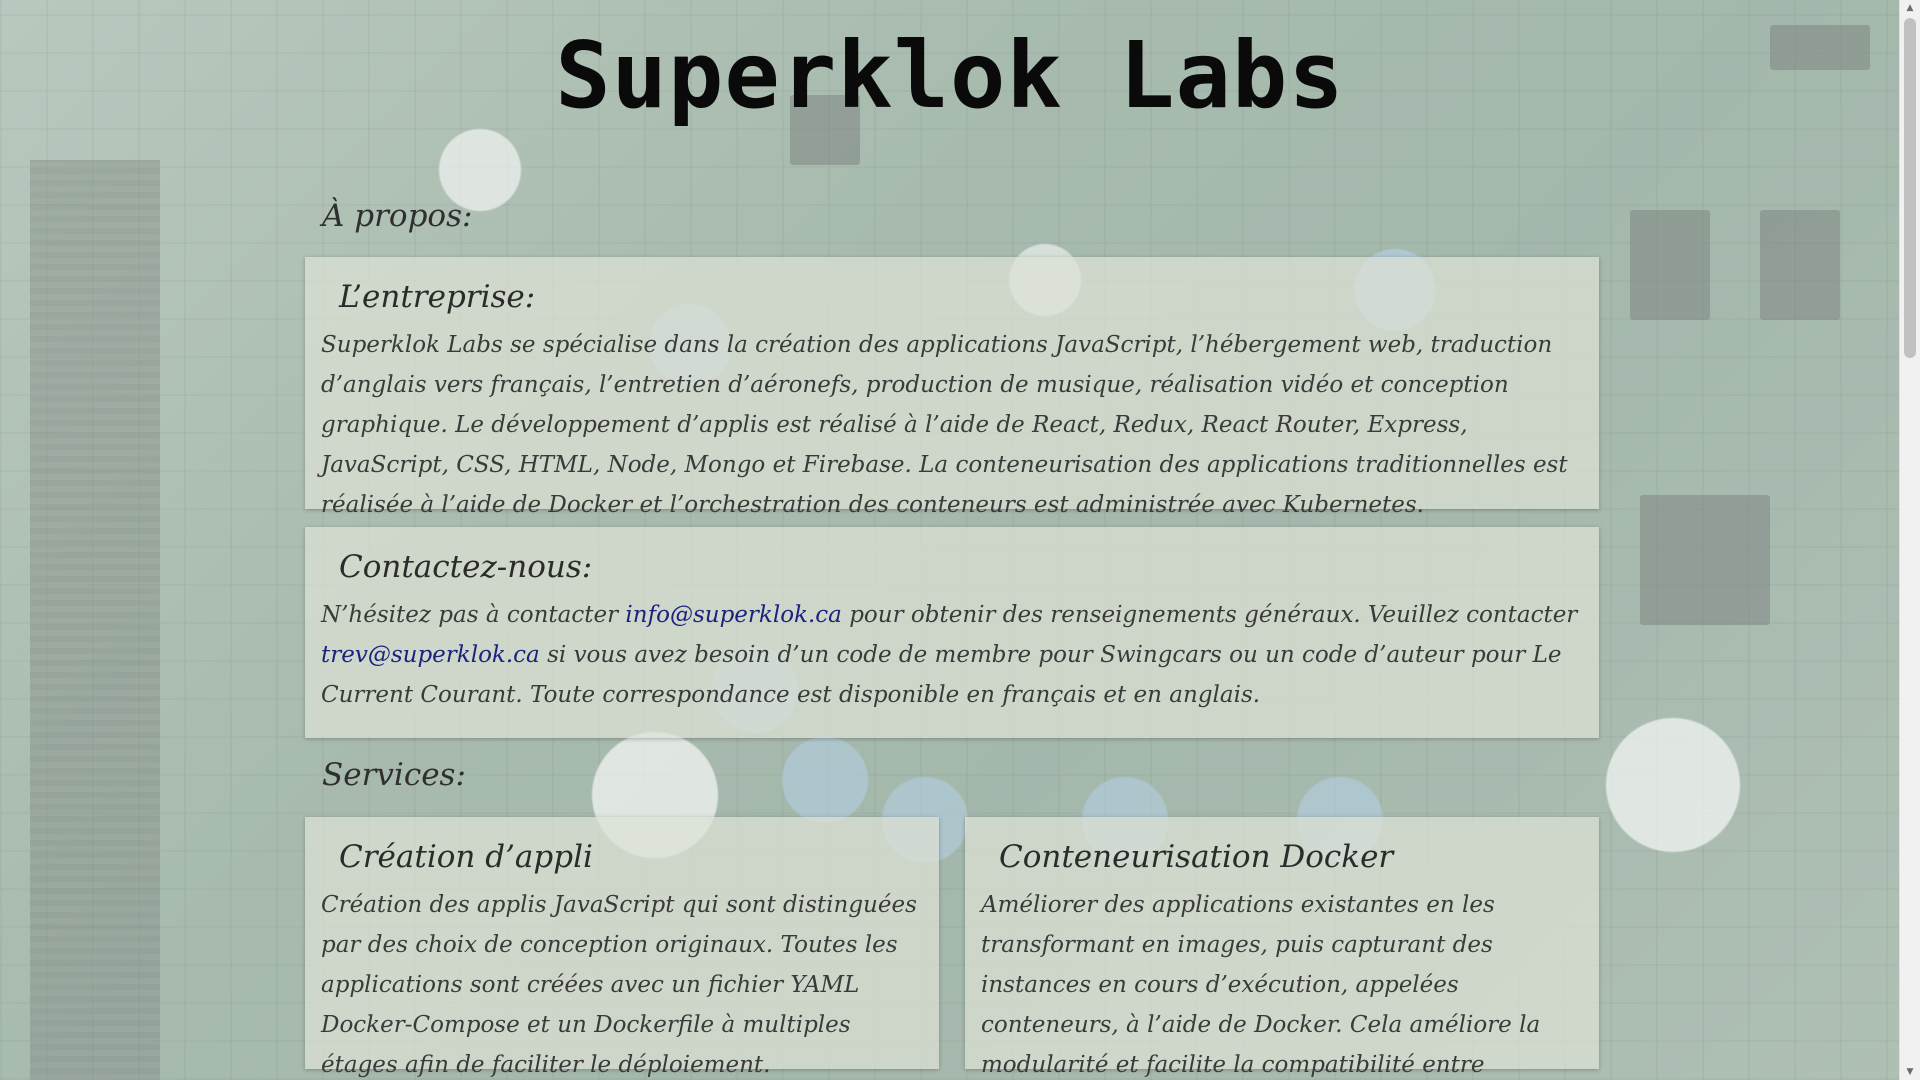 This screenshot has height=1080, width=1920. Describe the element at coordinates (430, 655) in the screenshot. I see `trev-email-link: trev@superklok.ca` at that location.